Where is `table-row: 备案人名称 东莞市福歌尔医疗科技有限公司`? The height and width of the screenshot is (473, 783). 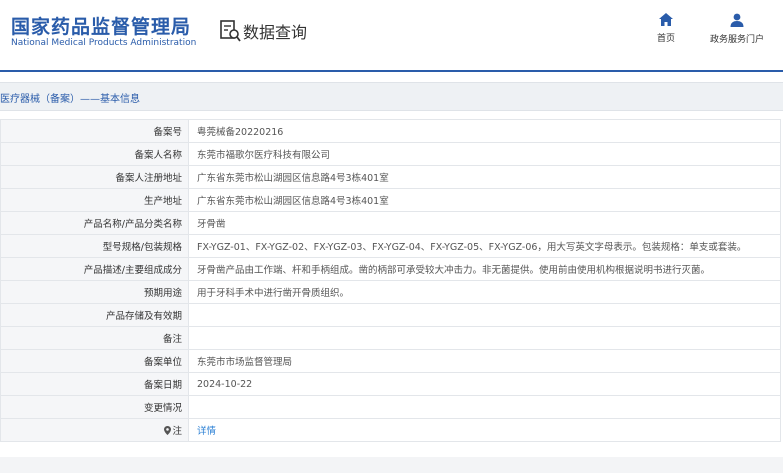 table-row: 备案人名称 东莞市福歌尔医疗科技有限公司 is located at coordinates (390, 154).